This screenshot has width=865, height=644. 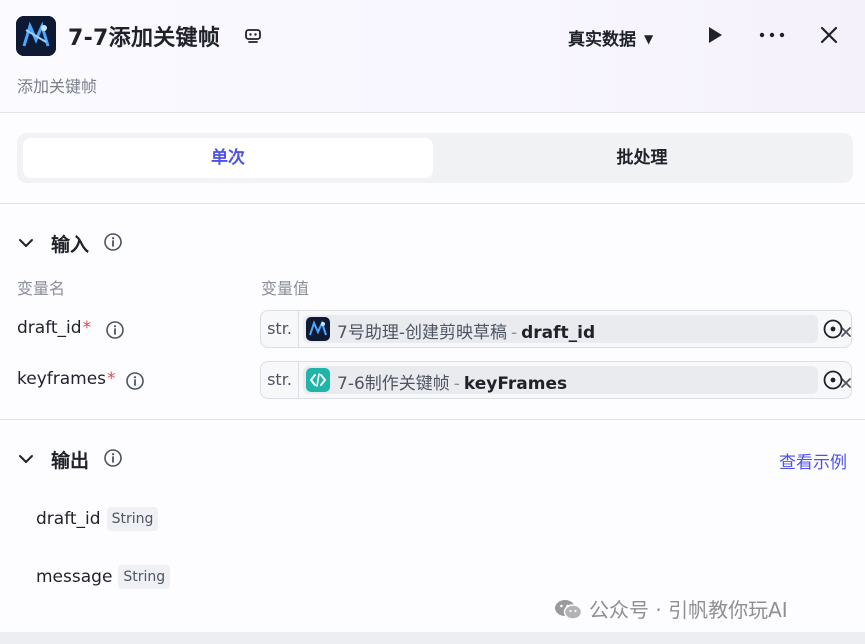 I want to click on reference-text: 7号助理-创建剪映草稿 - draft_id, so click(x=466, y=330).